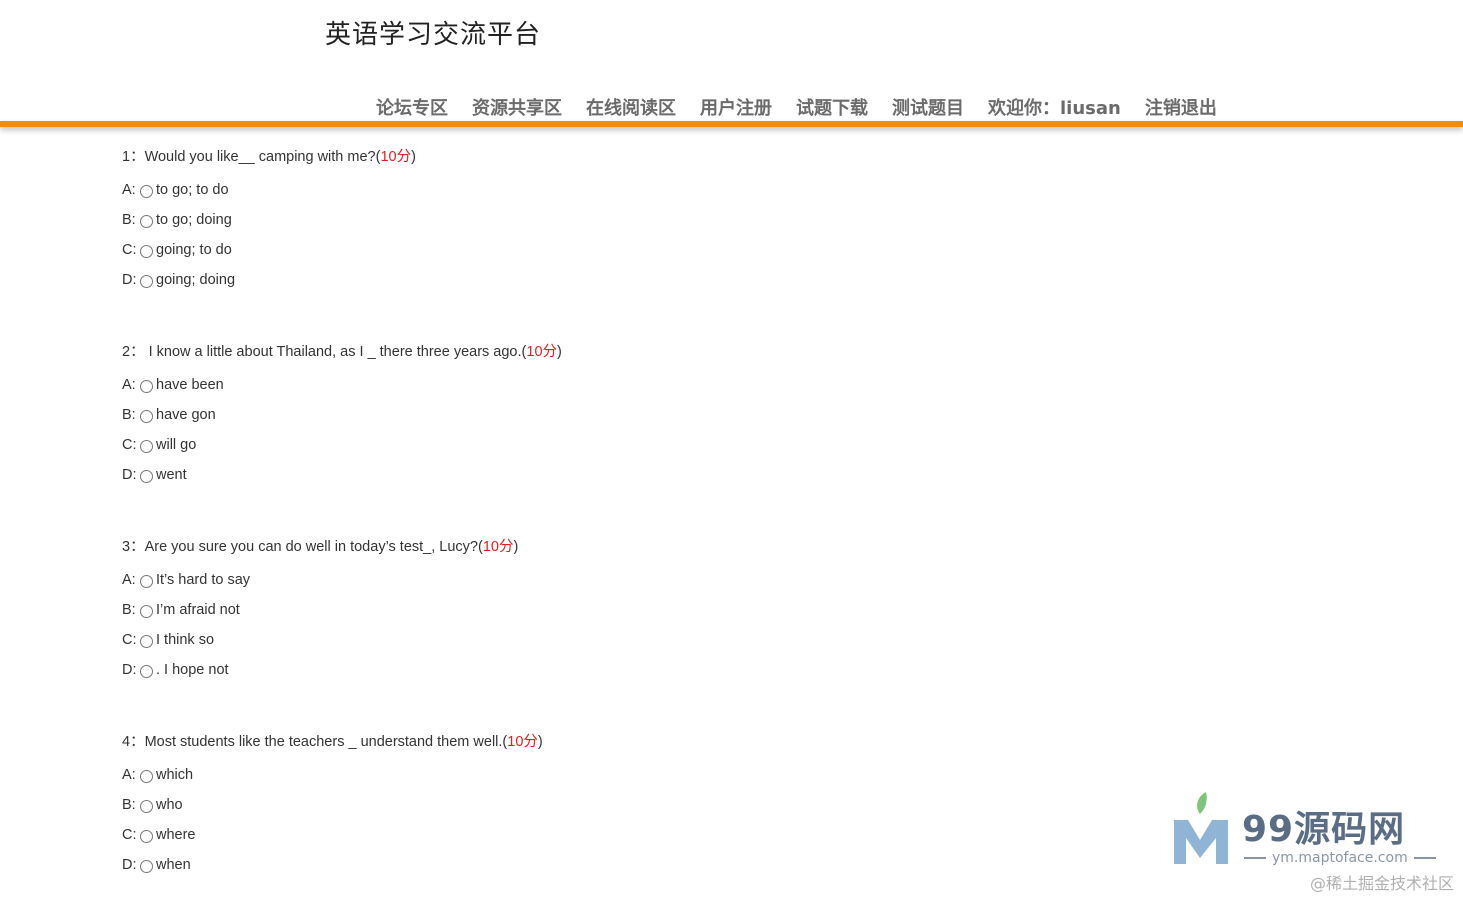  I want to click on option-text: going; doing, so click(196, 280).